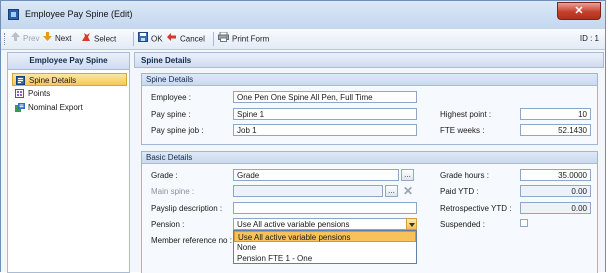 This screenshot has height=273, width=608. Describe the element at coordinates (164, 175) in the screenshot. I see `grade-label: Grade :` at that location.